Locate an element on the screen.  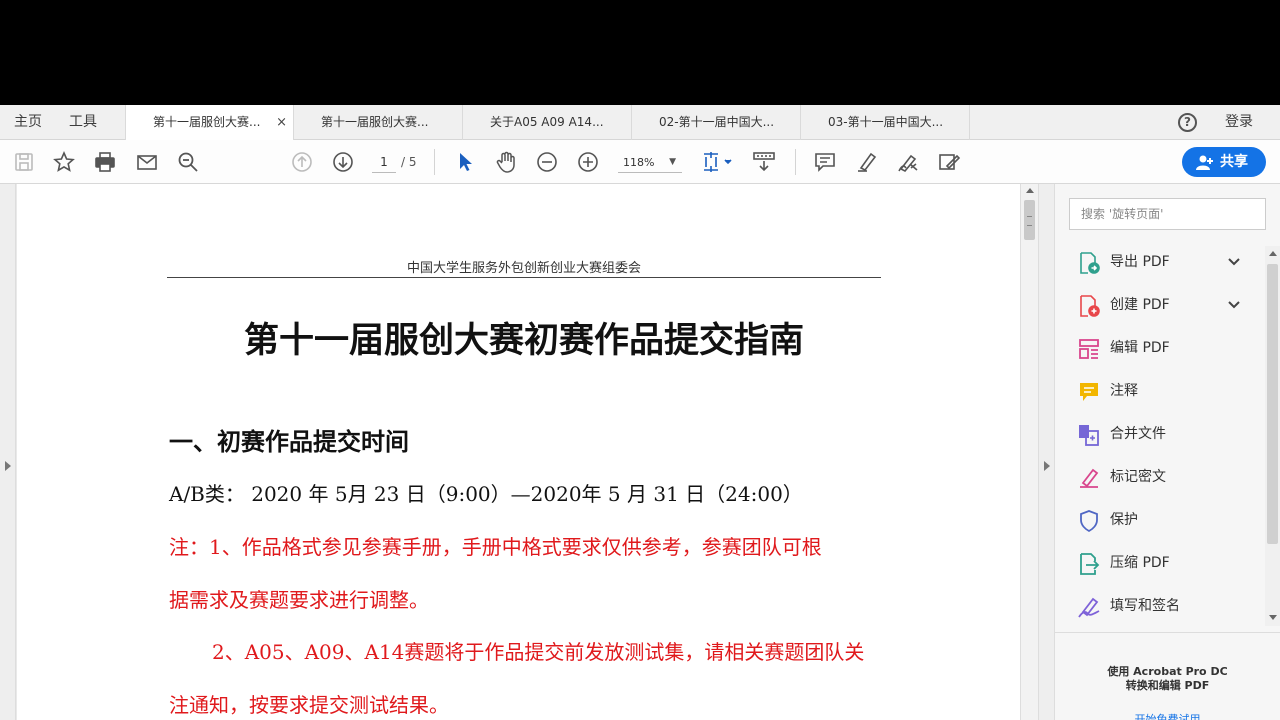
next-page-icon is located at coordinates (343, 162).